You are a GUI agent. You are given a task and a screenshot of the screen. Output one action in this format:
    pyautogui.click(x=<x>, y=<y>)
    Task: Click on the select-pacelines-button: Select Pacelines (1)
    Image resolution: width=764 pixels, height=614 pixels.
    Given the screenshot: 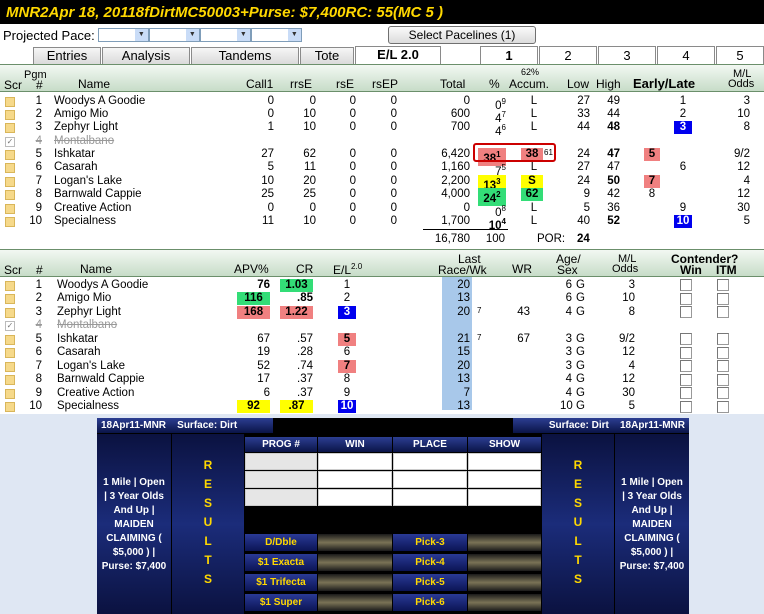 What is the action you would take?
    pyautogui.click(x=462, y=35)
    